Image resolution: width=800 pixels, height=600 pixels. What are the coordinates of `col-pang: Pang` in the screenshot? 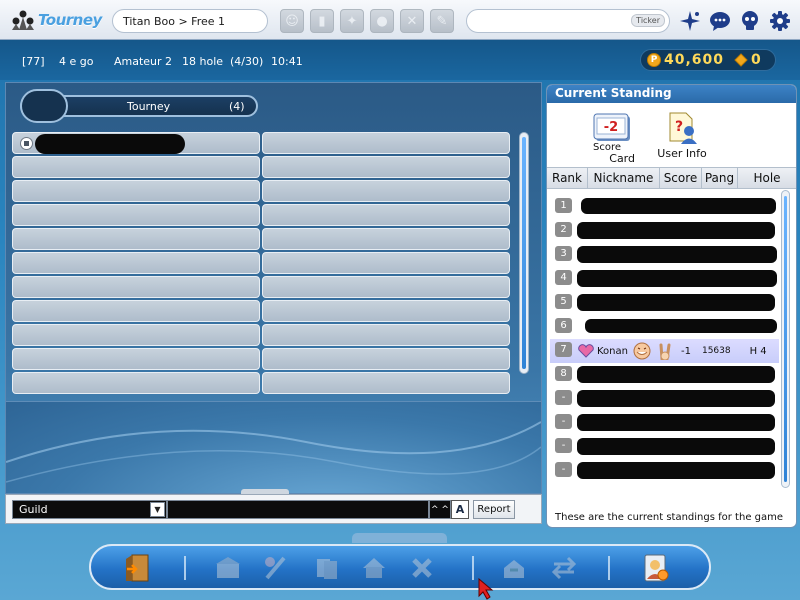 It's located at (720, 178).